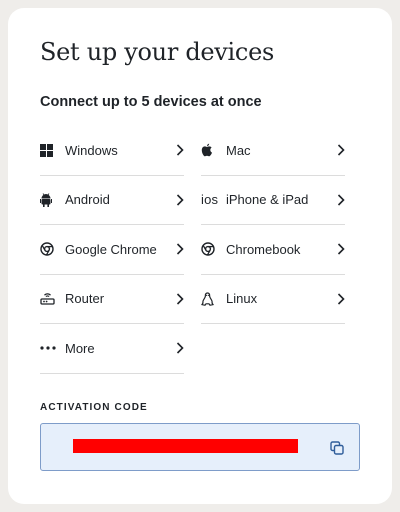 The image size is (400, 512). What do you see at coordinates (212, 150) in the screenshot?
I see `apple-icon` at bounding box center [212, 150].